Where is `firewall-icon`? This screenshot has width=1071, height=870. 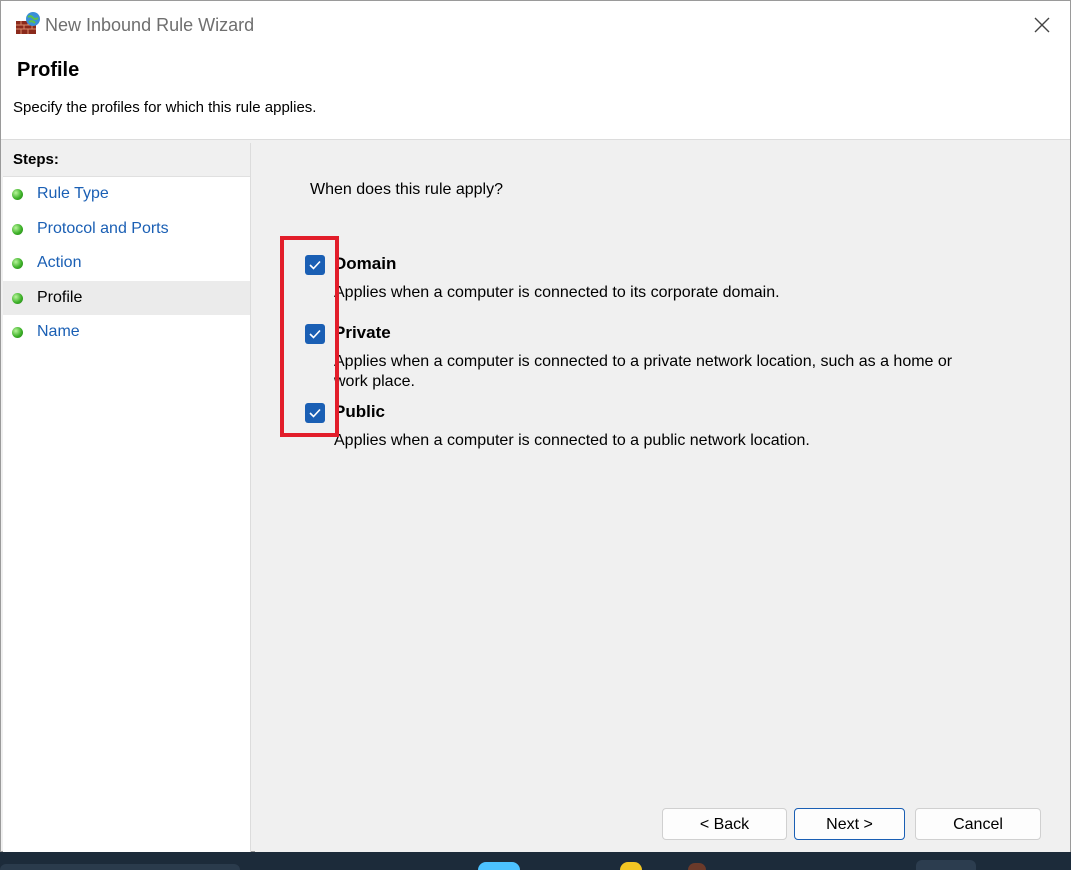 firewall-icon is located at coordinates (28, 23).